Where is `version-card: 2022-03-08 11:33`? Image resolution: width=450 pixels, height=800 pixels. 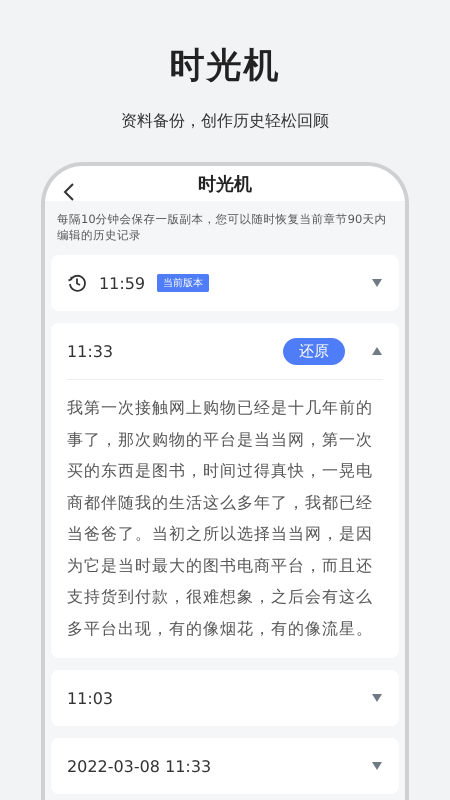 version-card: 2022-03-08 11:33 is located at coordinates (225, 766).